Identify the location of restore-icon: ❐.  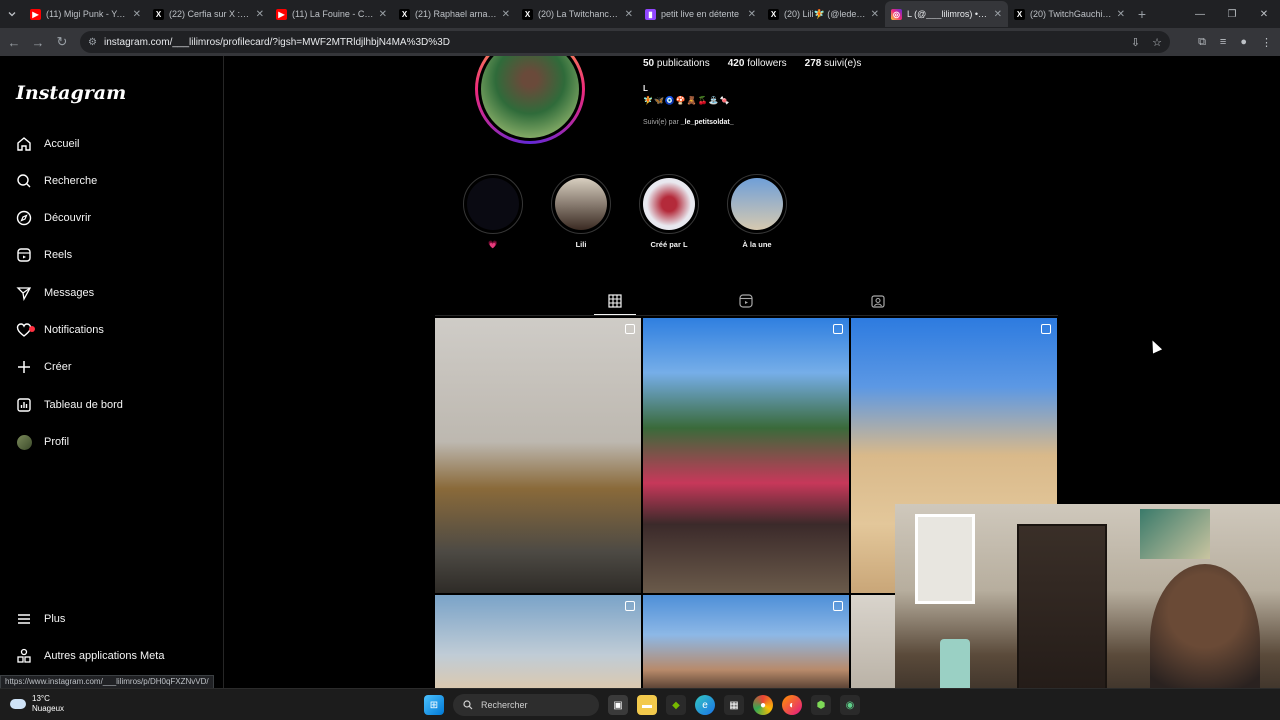
(1232, 14).